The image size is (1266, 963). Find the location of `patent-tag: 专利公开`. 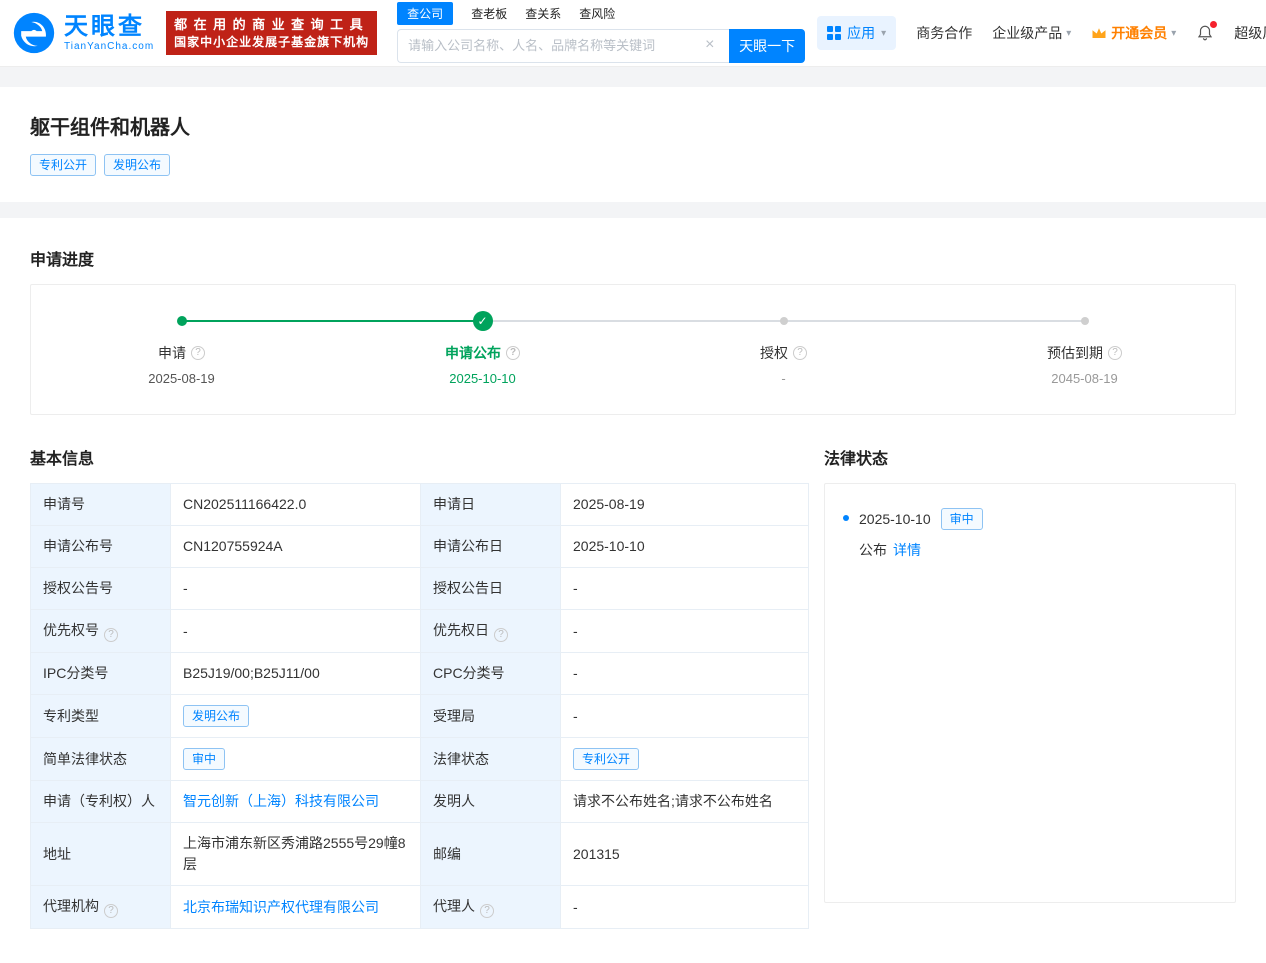

patent-tag: 专利公开 is located at coordinates (63, 165).